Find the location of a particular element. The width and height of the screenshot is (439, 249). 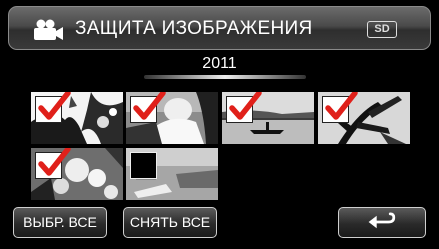

deselect-all-button: СНЯТЬ ВСЕ is located at coordinates (170, 222).